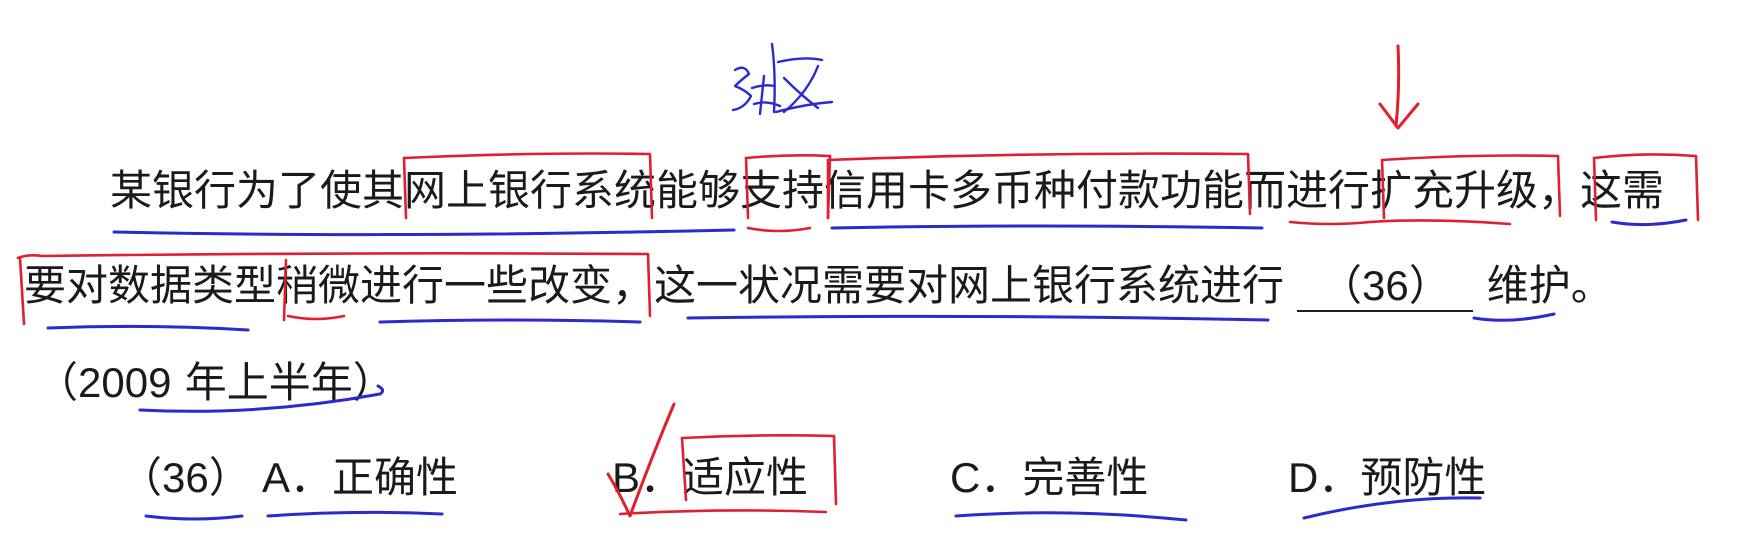  I want to click on option-d-text: 预防性, so click(1423, 477).